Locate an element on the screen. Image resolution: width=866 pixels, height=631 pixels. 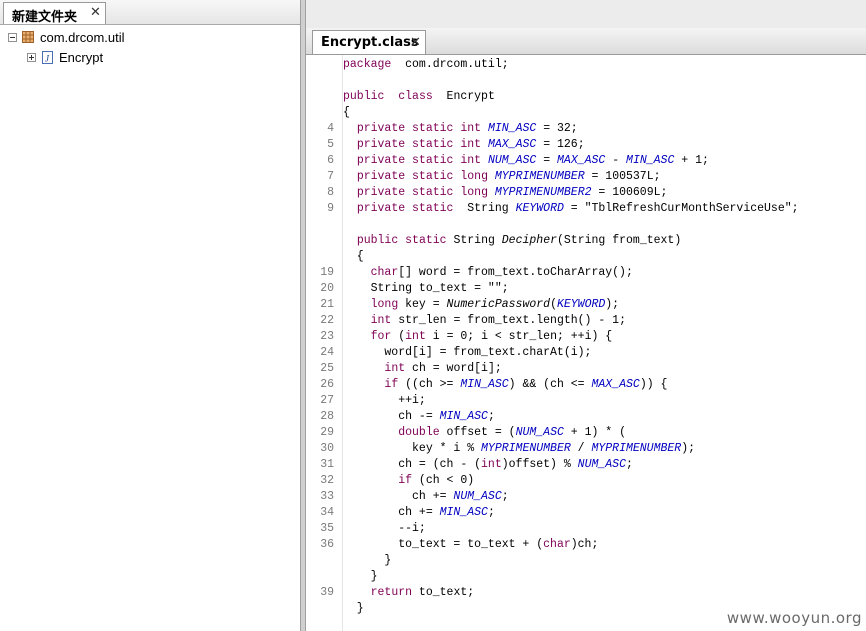
expand-icon is located at coordinates (31, 57).